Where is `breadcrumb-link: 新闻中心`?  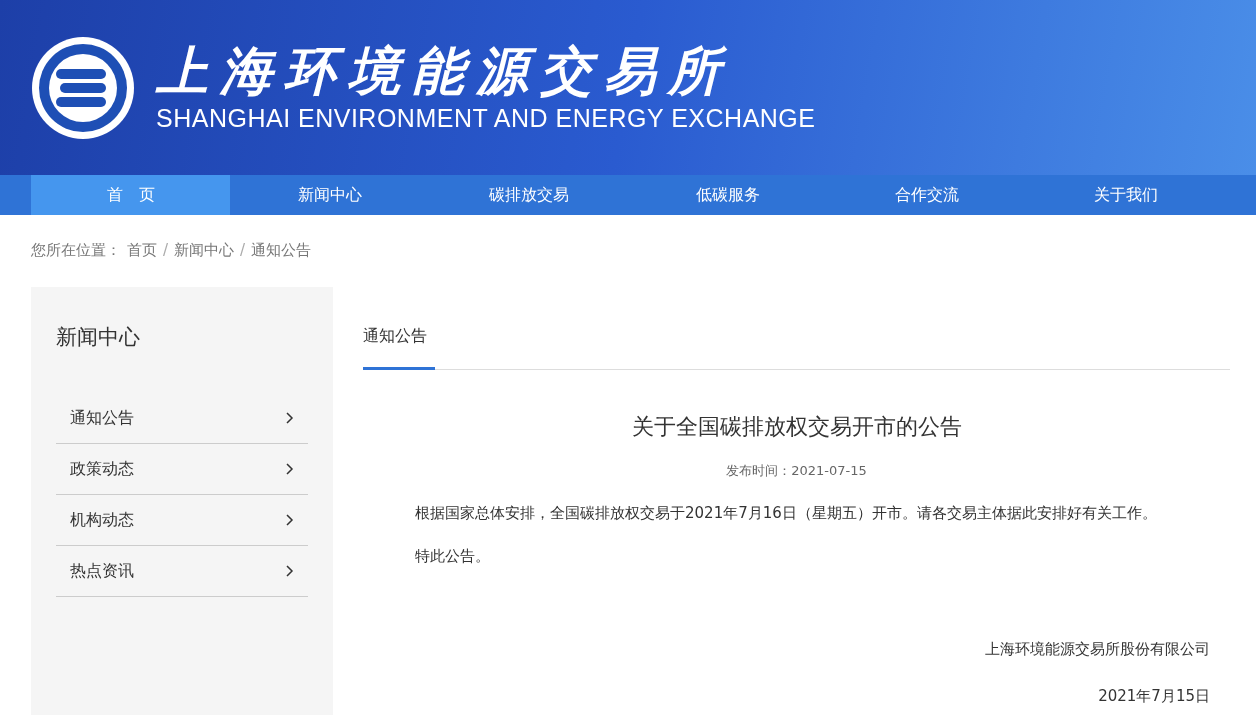
breadcrumb-link: 新闻中心 is located at coordinates (204, 250).